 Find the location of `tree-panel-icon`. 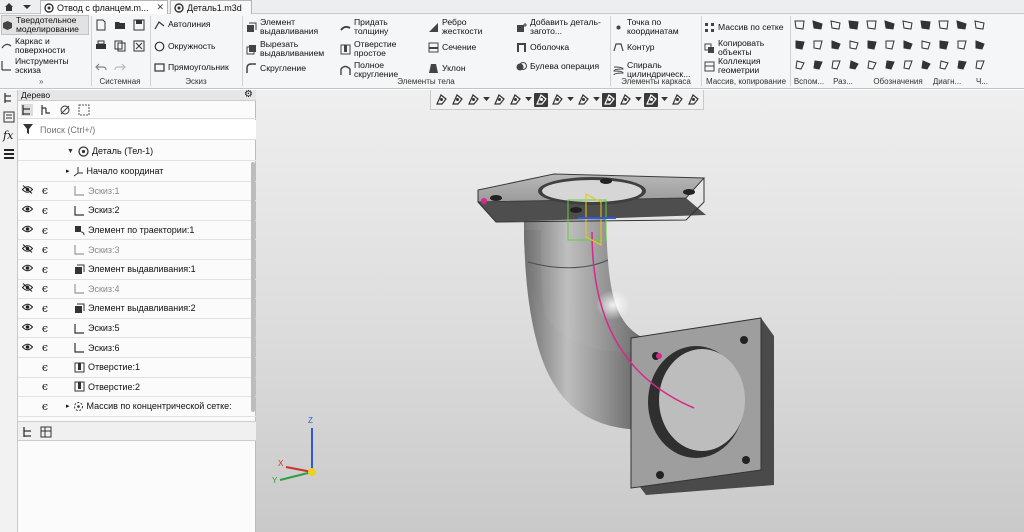

tree-panel-icon is located at coordinates (9, 98).